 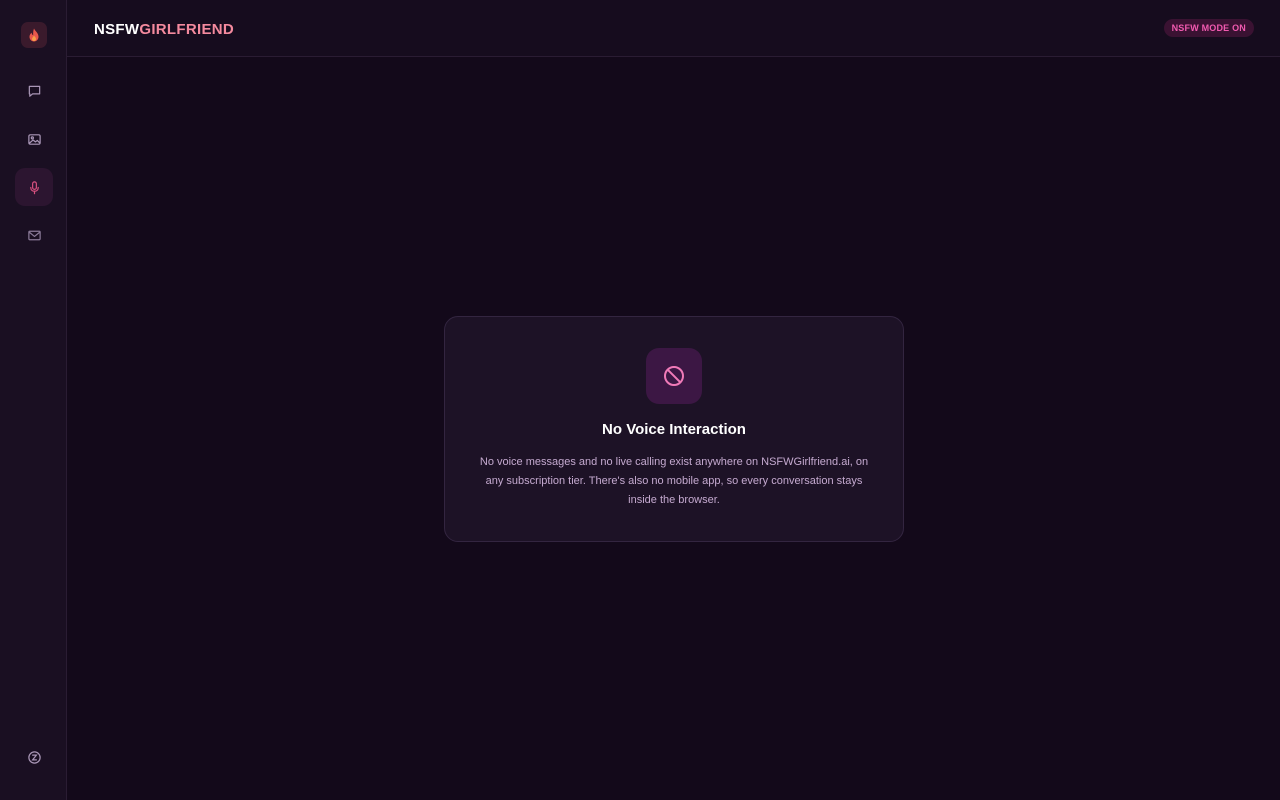 I want to click on prohibited-icon, so click(x=674, y=376).